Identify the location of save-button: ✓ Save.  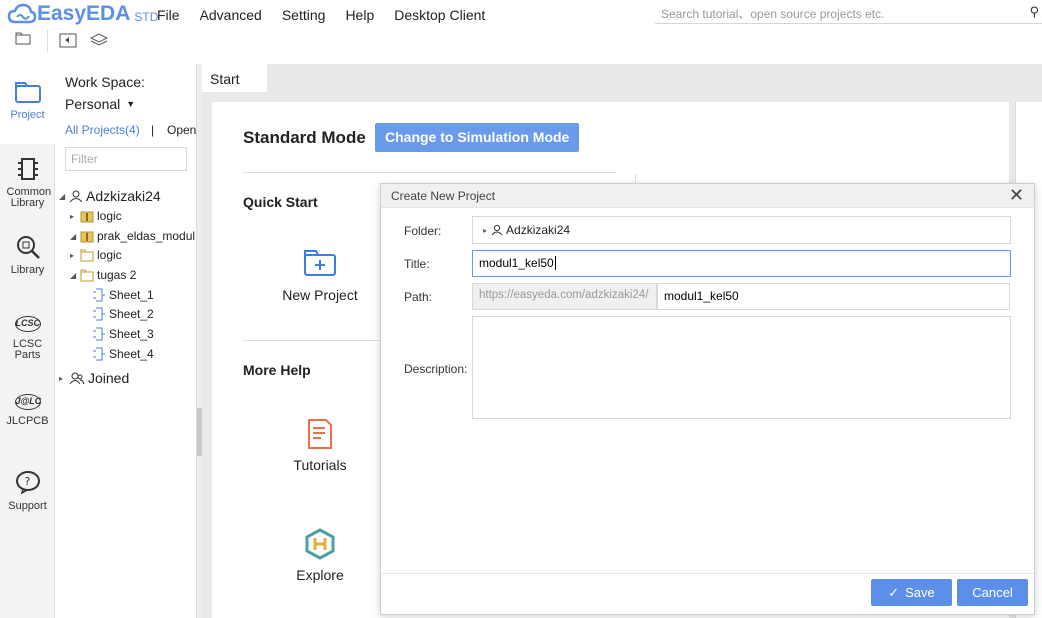
(911, 592).